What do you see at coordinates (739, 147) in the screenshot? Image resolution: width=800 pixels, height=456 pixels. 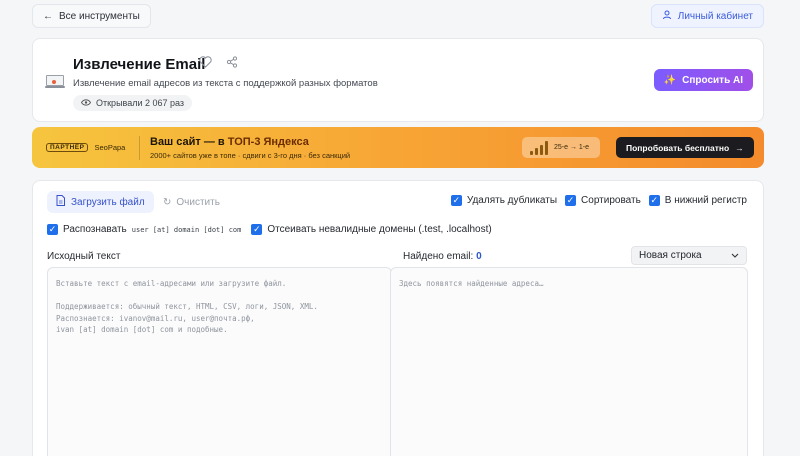 I see `arrow-right-icon: →` at bounding box center [739, 147].